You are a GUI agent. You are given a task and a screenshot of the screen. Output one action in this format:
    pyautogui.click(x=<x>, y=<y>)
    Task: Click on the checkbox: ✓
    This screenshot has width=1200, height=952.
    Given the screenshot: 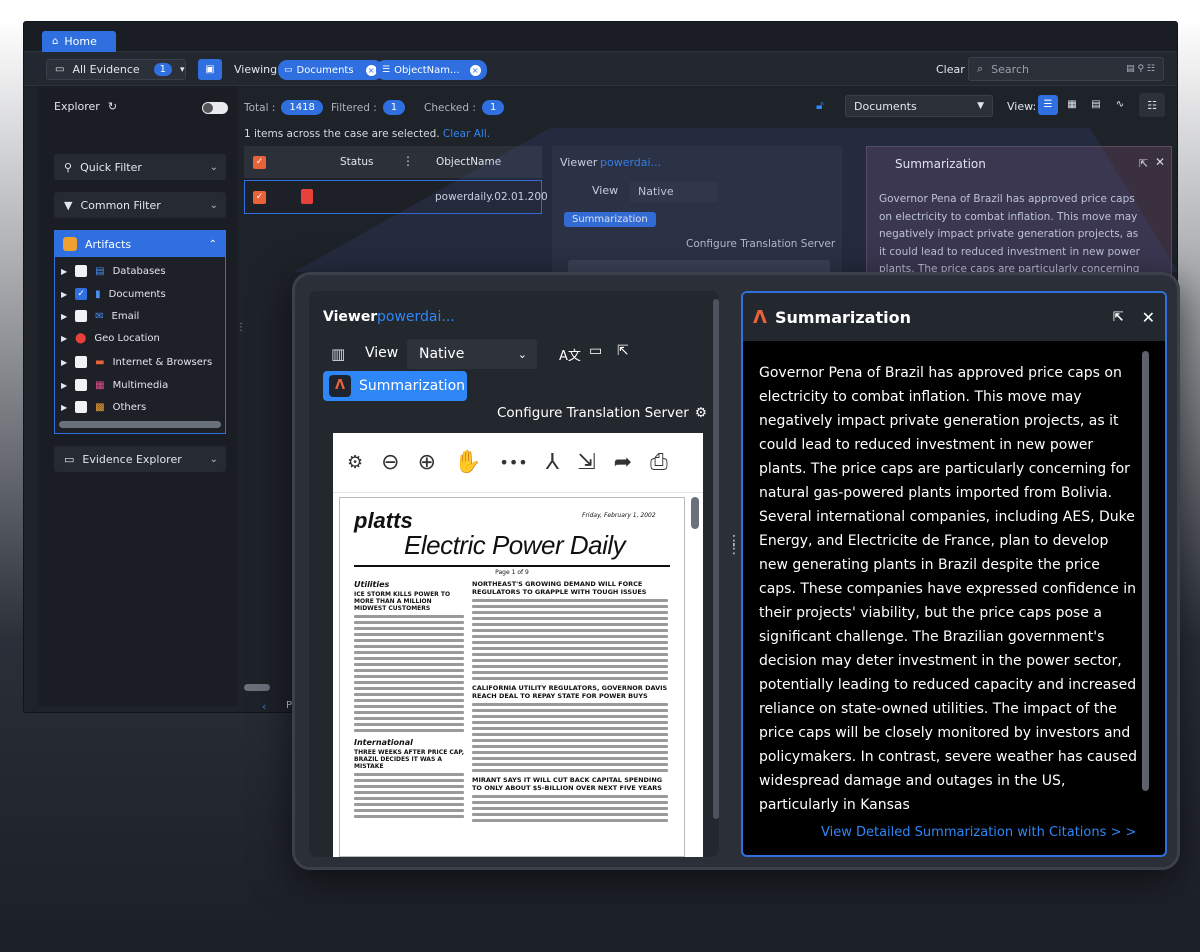 What is the action you would take?
    pyautogui.click(x=81, y=294)
    